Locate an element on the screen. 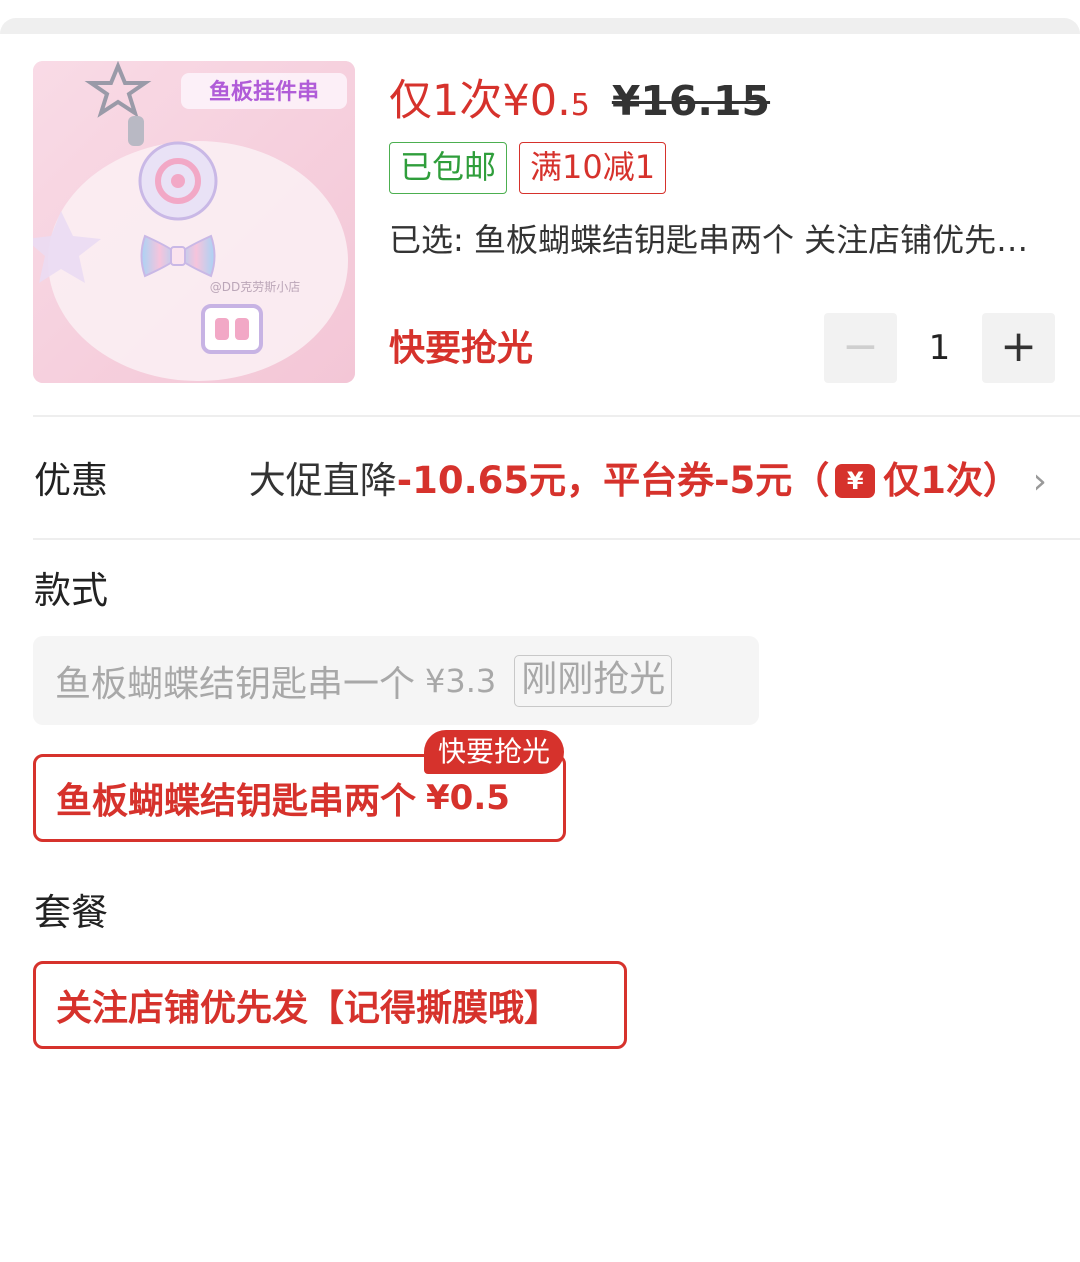 Image resolution: width=1080 pixels, height=1262 pixels. package-section-title: 套餐 is located at coordinates (71, 912).